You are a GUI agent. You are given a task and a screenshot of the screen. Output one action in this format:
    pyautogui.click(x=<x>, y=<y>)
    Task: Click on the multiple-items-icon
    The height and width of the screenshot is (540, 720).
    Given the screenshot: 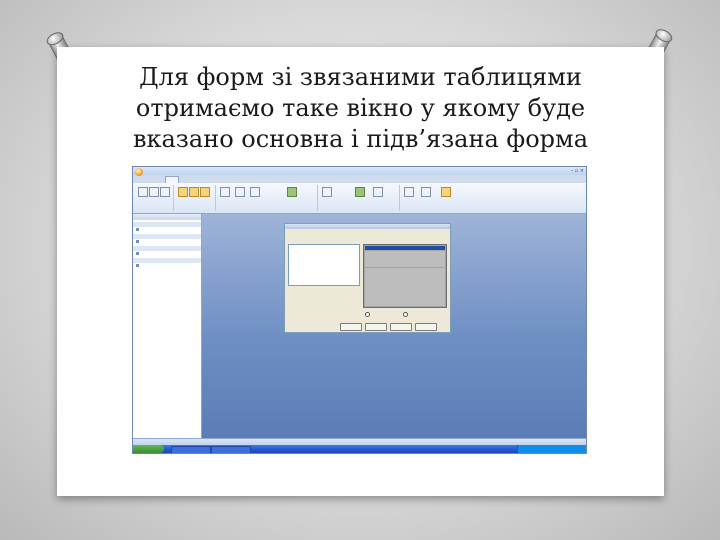 What is the action you would take?
    pyautogui.click(x=205, y=192)
    